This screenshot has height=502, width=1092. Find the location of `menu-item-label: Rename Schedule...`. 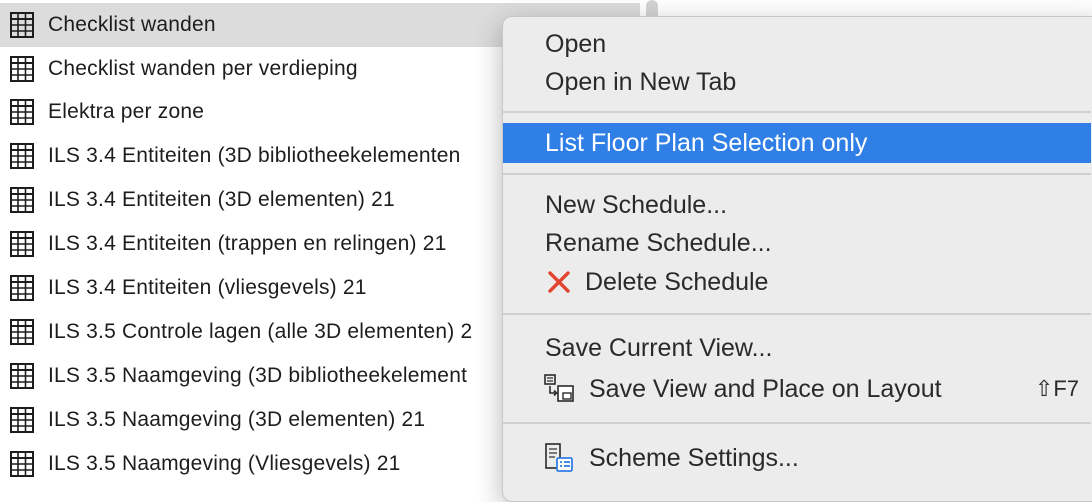

menu-item-label: Rename Schedule... is located at coordinates (658, 242).